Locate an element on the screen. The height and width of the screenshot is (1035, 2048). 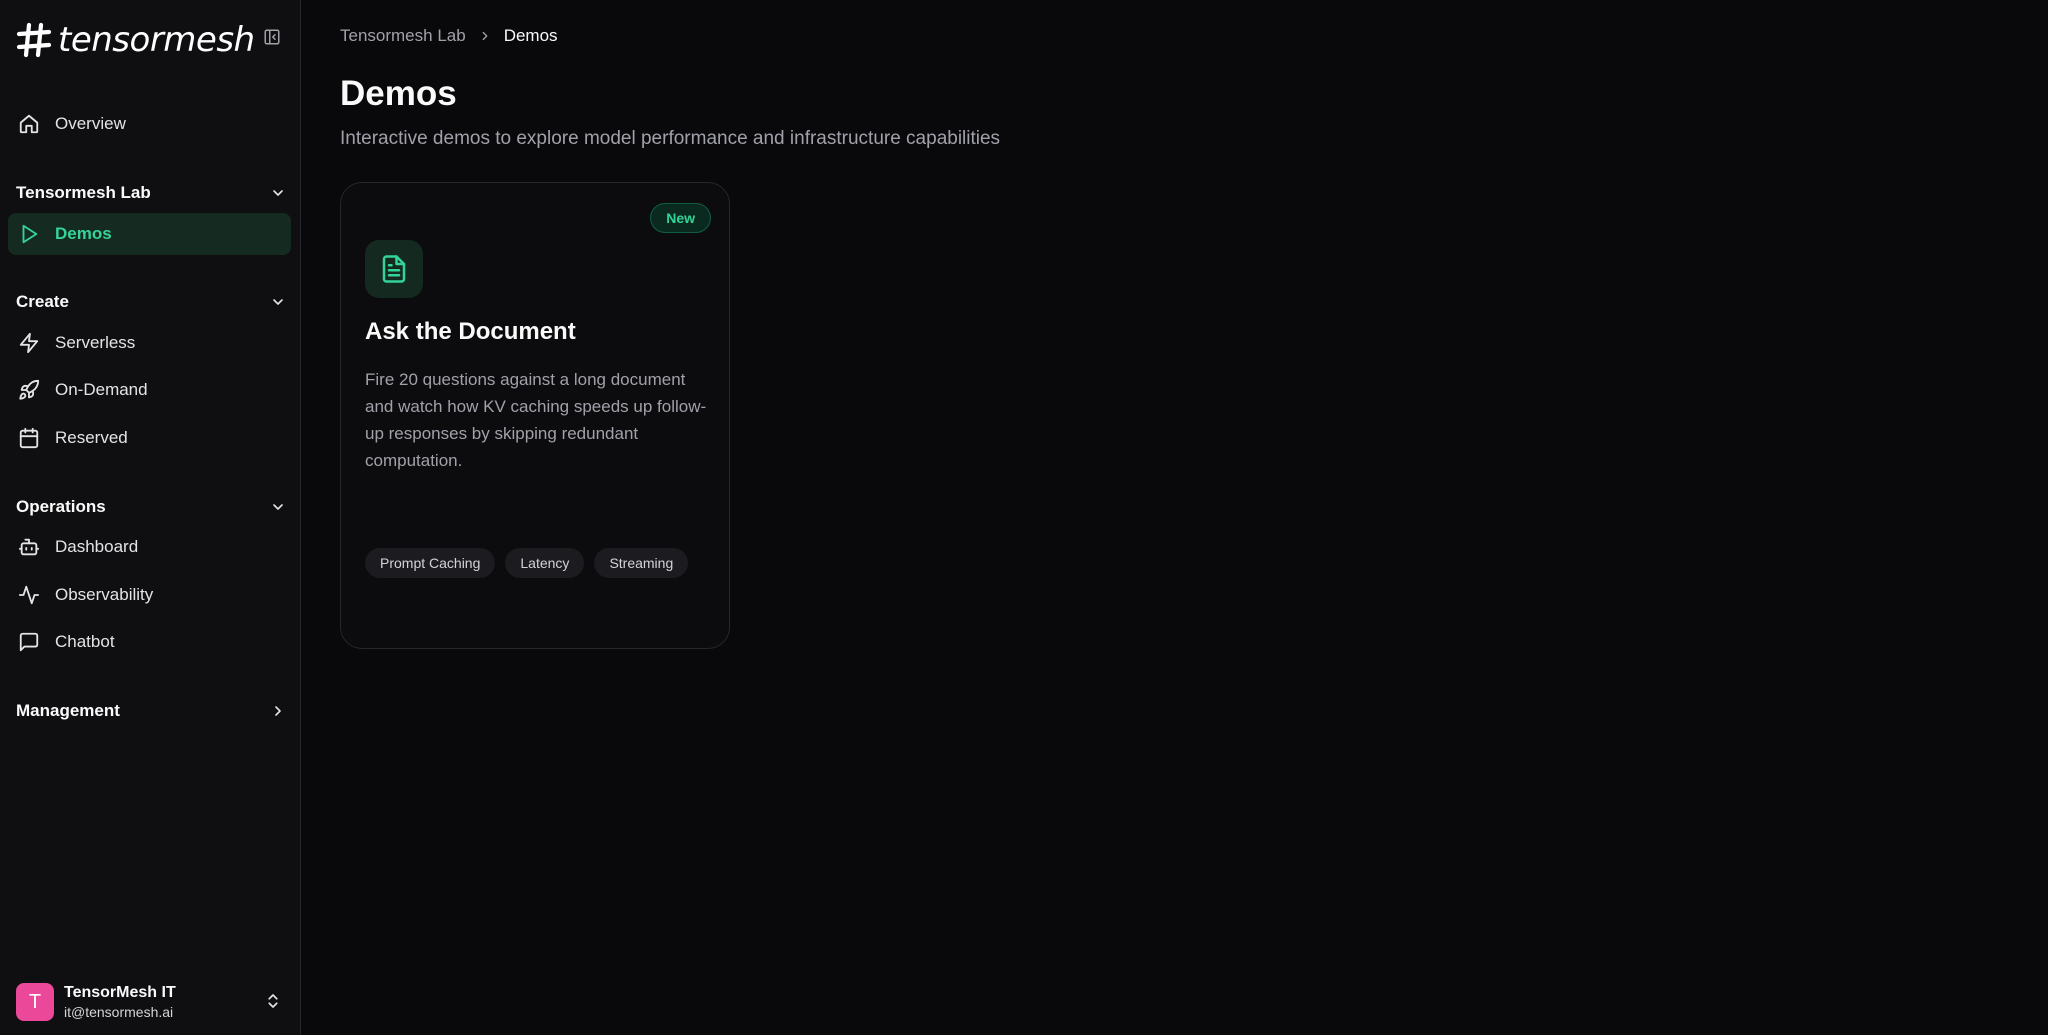
breadcrumb: Tensormesh Lab Demos is located at coordinates (449, 36).